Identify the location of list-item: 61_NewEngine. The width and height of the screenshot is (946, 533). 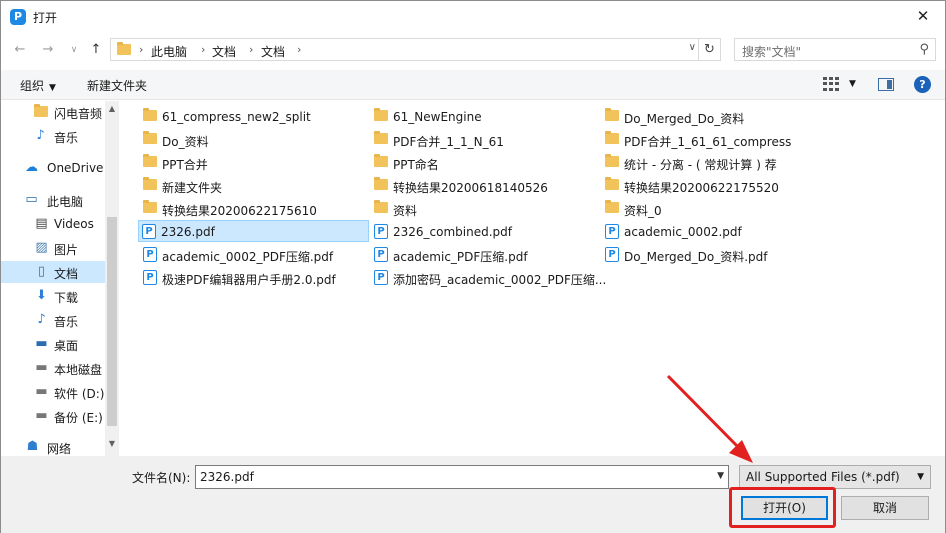
(483, 117).